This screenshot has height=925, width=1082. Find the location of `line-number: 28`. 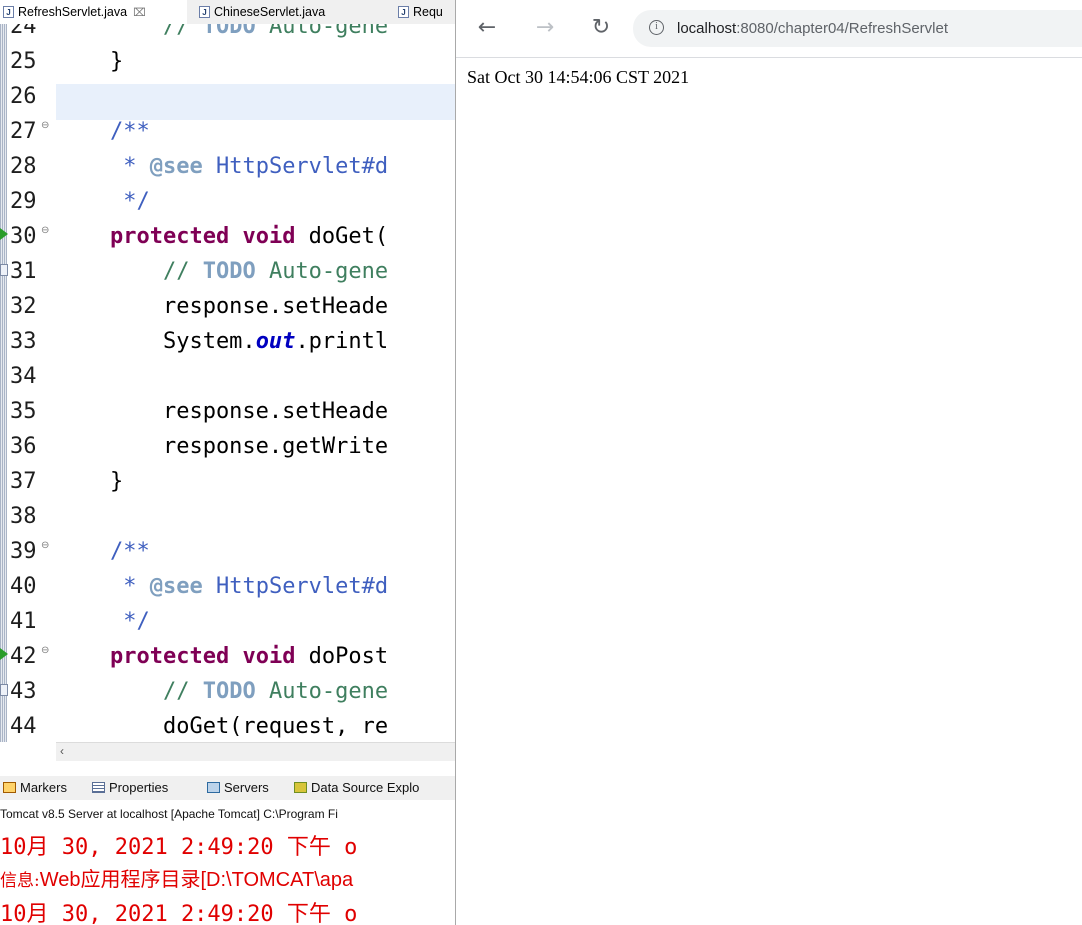

line-number: 28 is located at coordinates (23, 166).